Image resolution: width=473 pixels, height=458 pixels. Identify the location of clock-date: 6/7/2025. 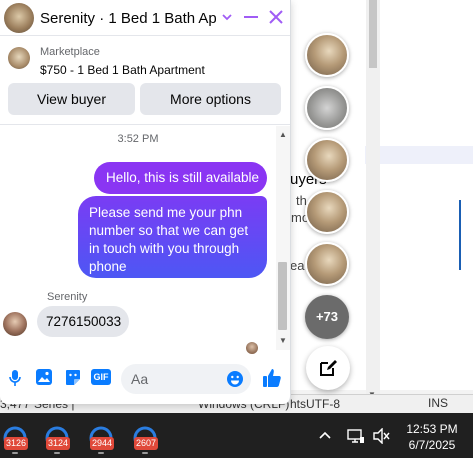
(432, 445).